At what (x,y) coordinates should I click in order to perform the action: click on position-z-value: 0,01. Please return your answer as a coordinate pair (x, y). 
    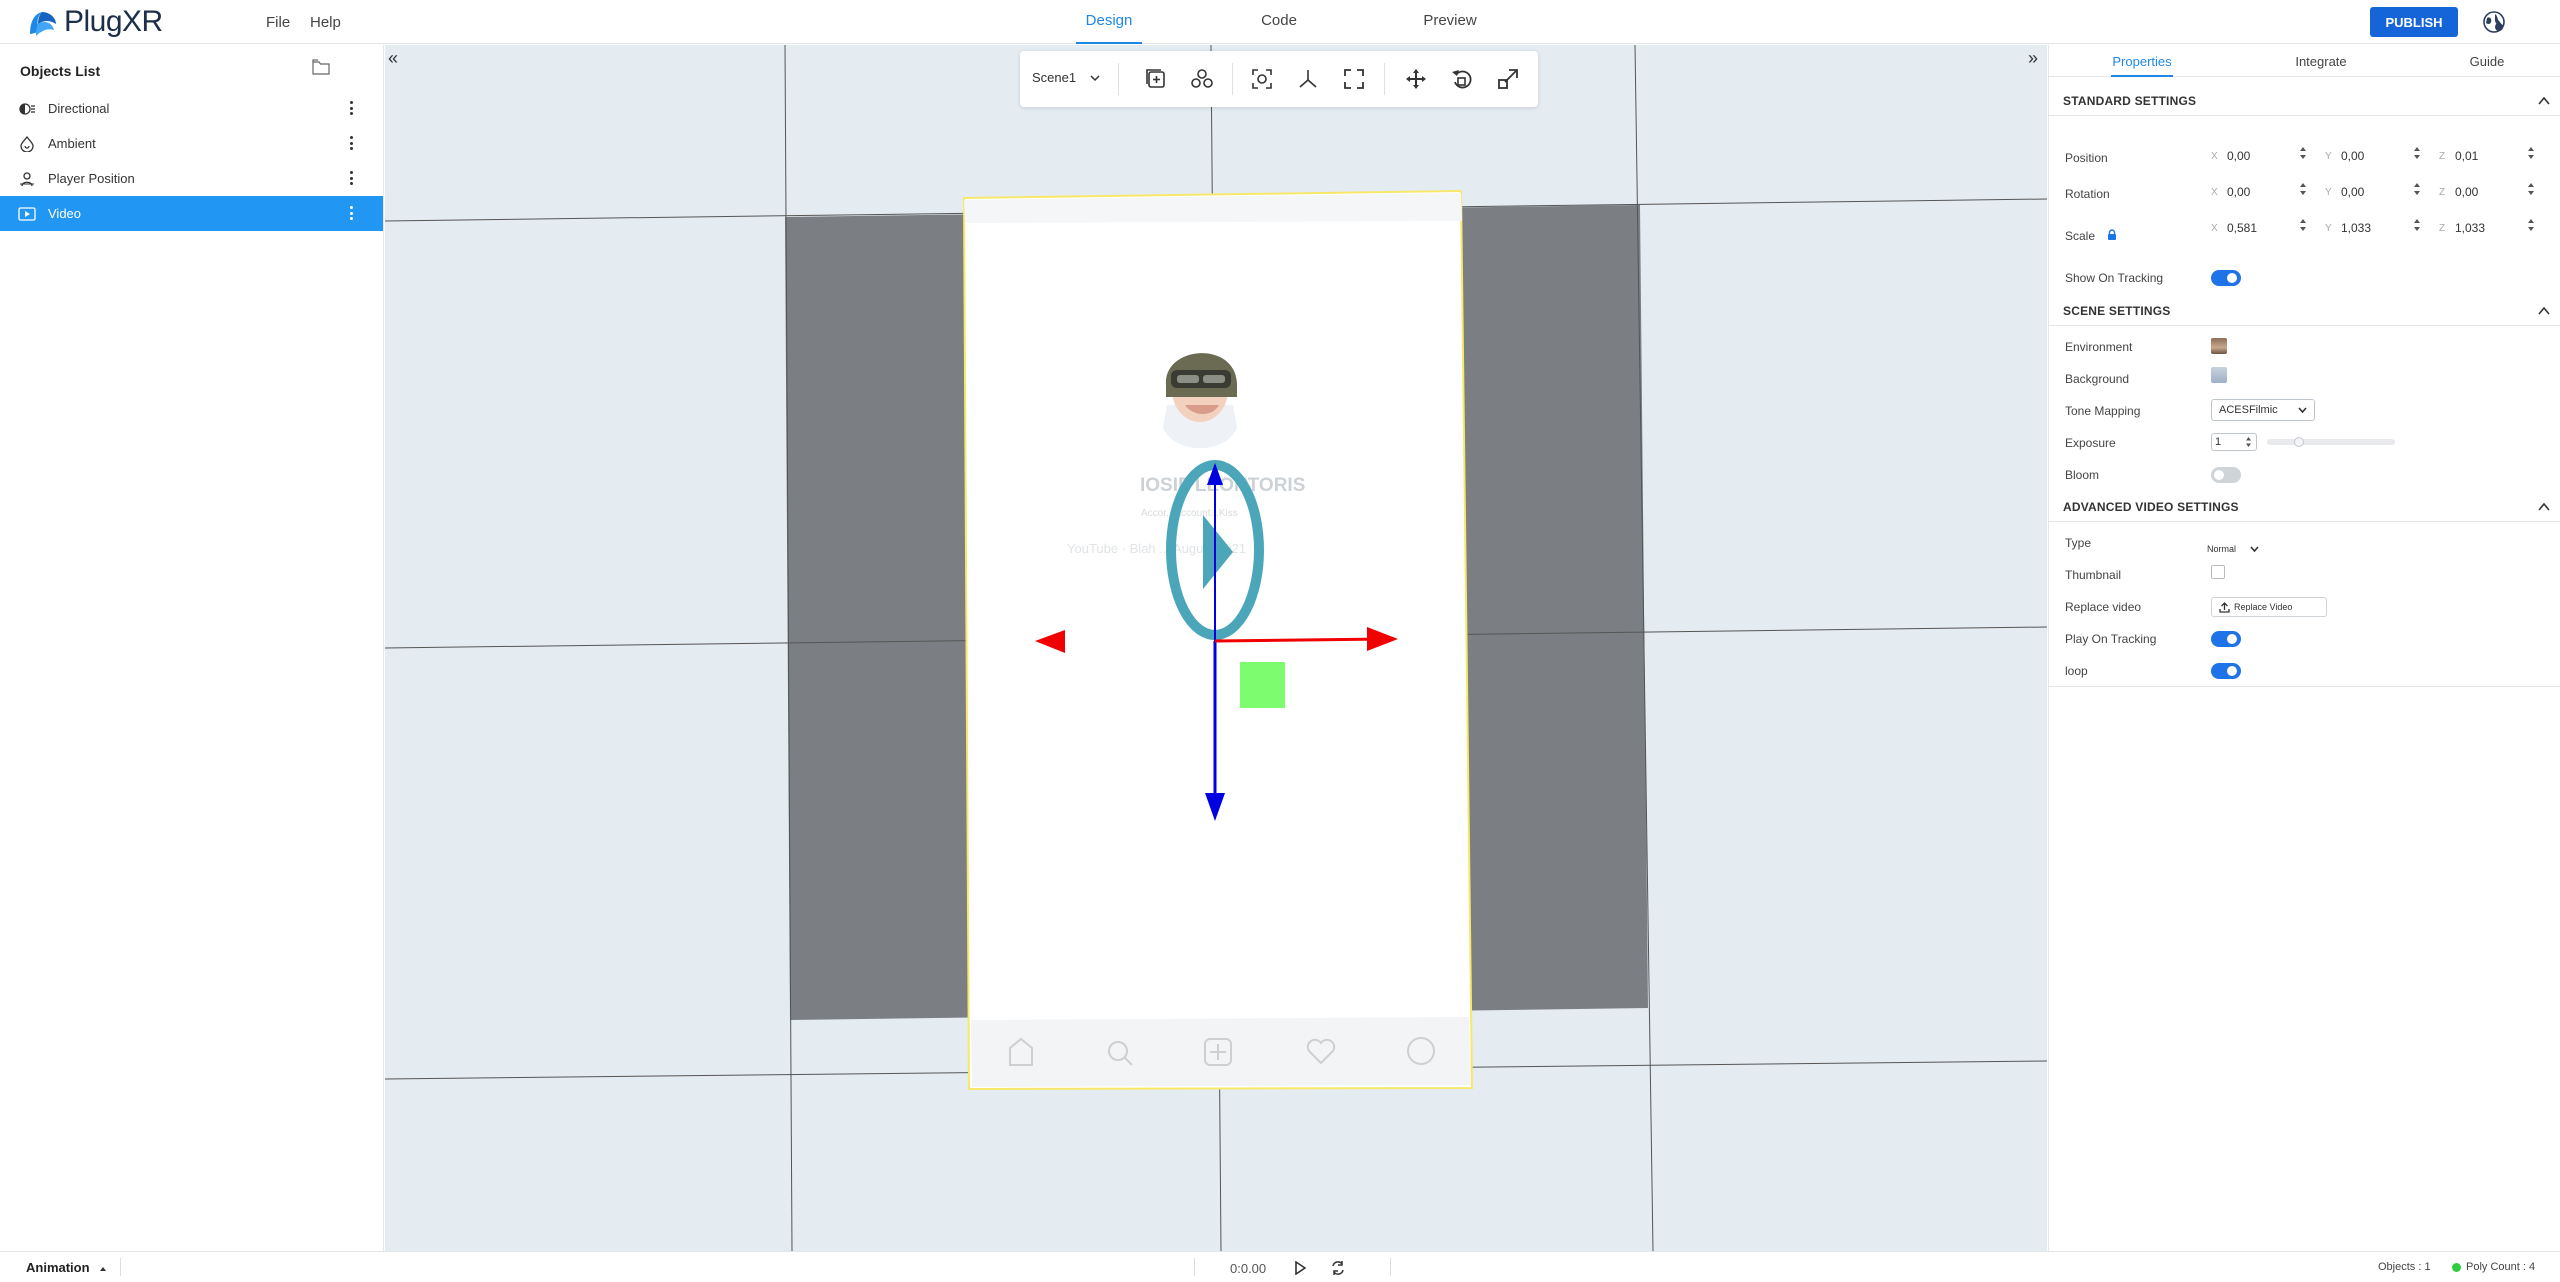
    Looking at the image, I should click on (2495, 156).